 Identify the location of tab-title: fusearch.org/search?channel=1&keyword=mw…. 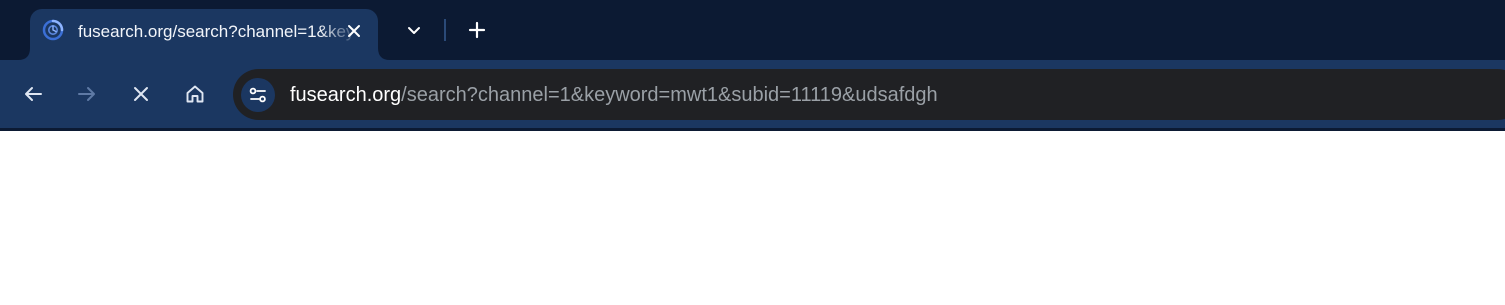
(218, 31).